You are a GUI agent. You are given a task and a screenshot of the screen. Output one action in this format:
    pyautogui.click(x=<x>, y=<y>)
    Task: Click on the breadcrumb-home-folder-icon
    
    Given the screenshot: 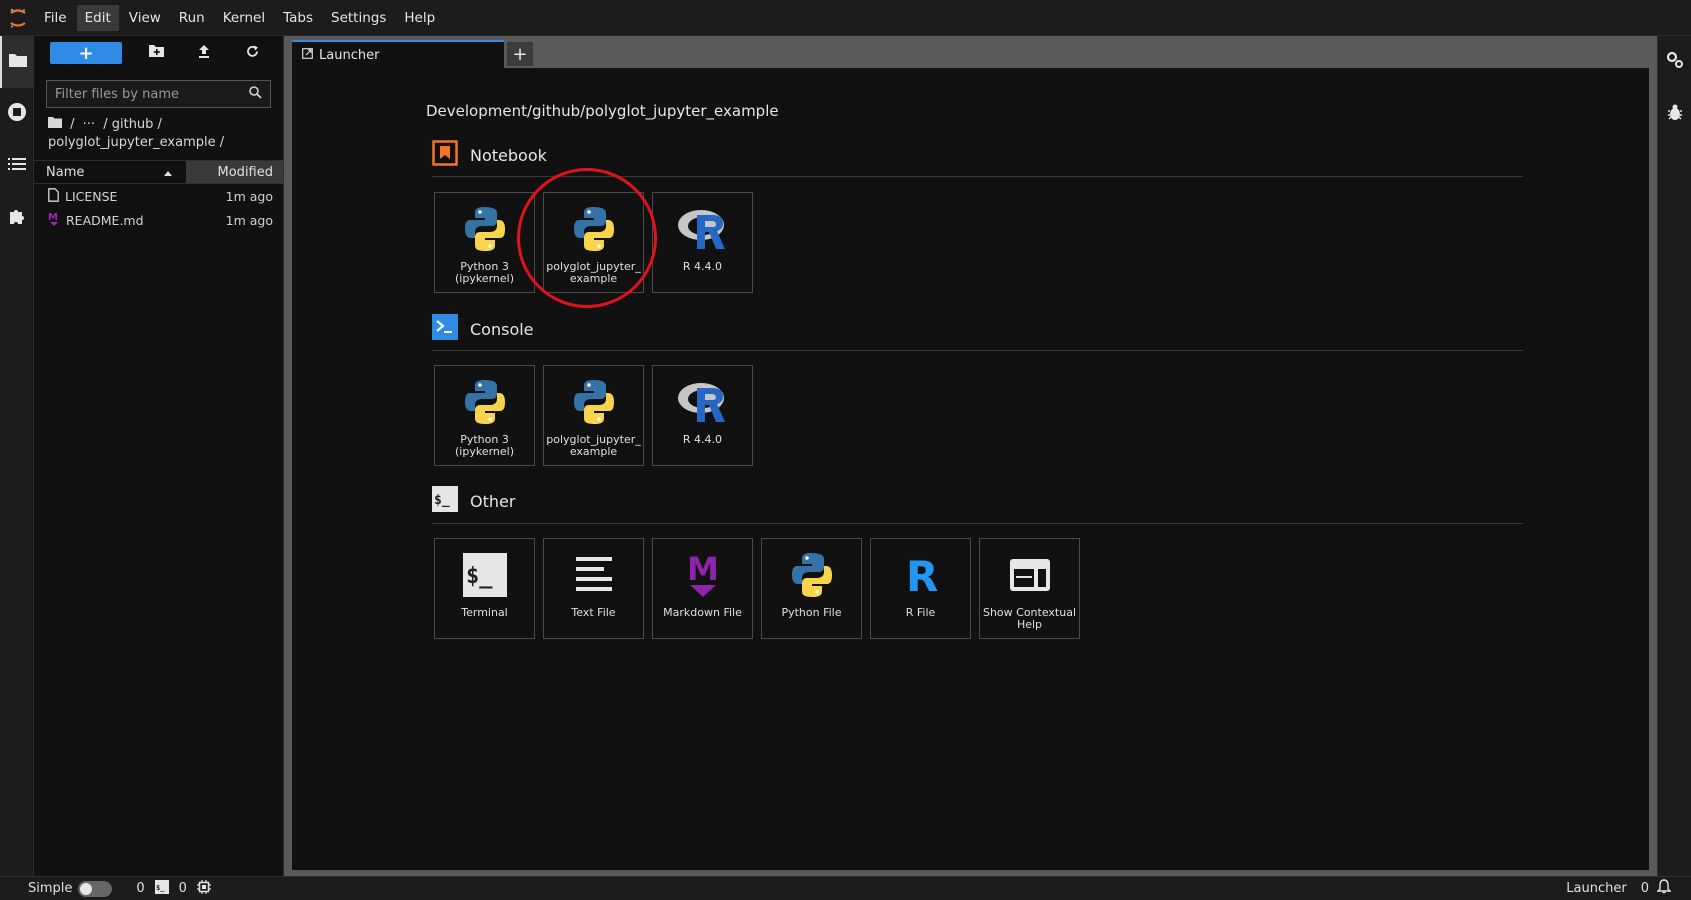 What is the action you would take?
    pyautogui.click(x=57, y=124)
    